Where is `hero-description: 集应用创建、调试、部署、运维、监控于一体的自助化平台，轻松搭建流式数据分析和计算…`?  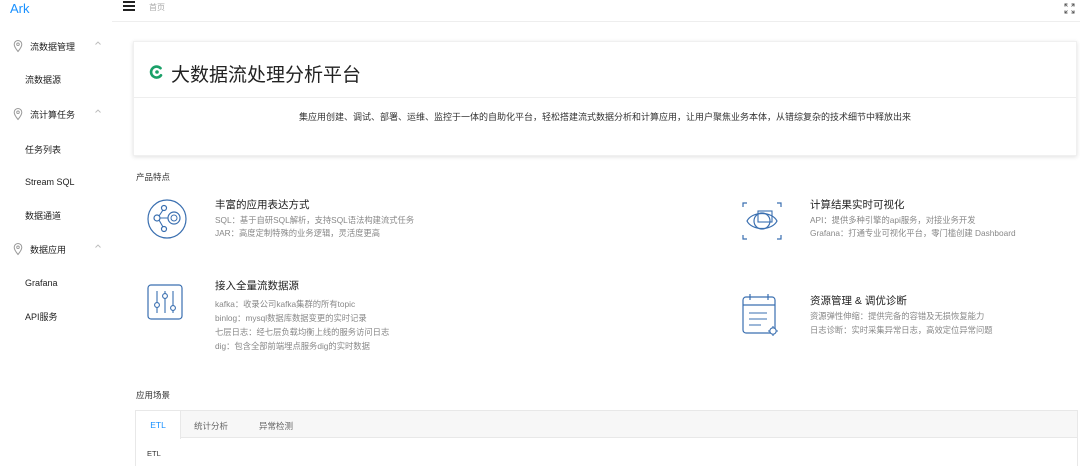 hero-description: 集应用创建、调试、部署、运维、监控于一体的自助化平台，轻松搭建流式数据分析和计算… is located at coordinates (604, 117).